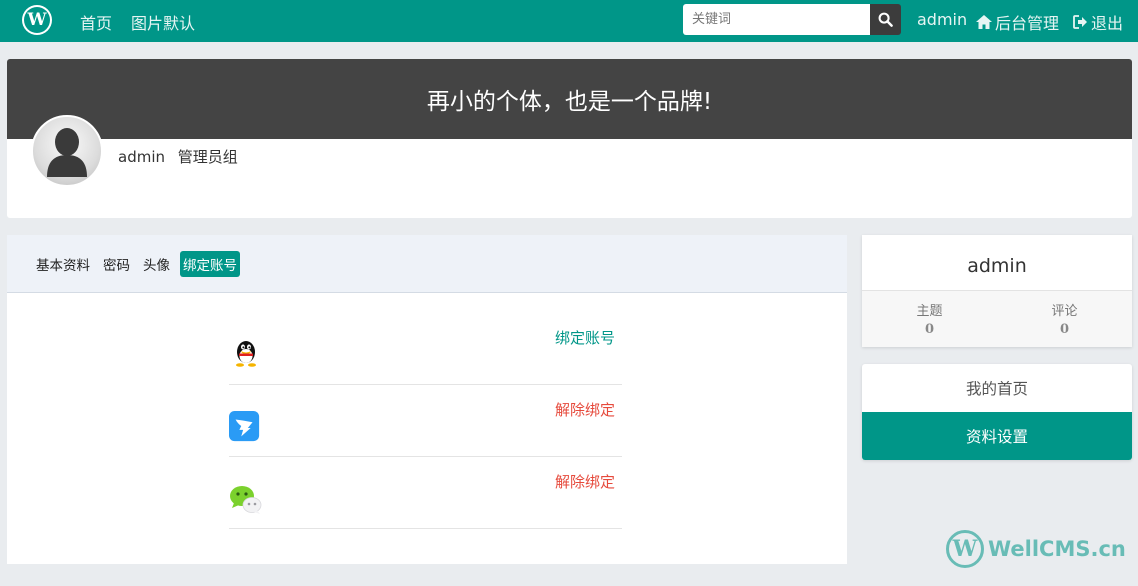 The height and width of the screenshot is (586, 1138). I want to click on bind-qq-button: 绑定账号, so click(585, 337).